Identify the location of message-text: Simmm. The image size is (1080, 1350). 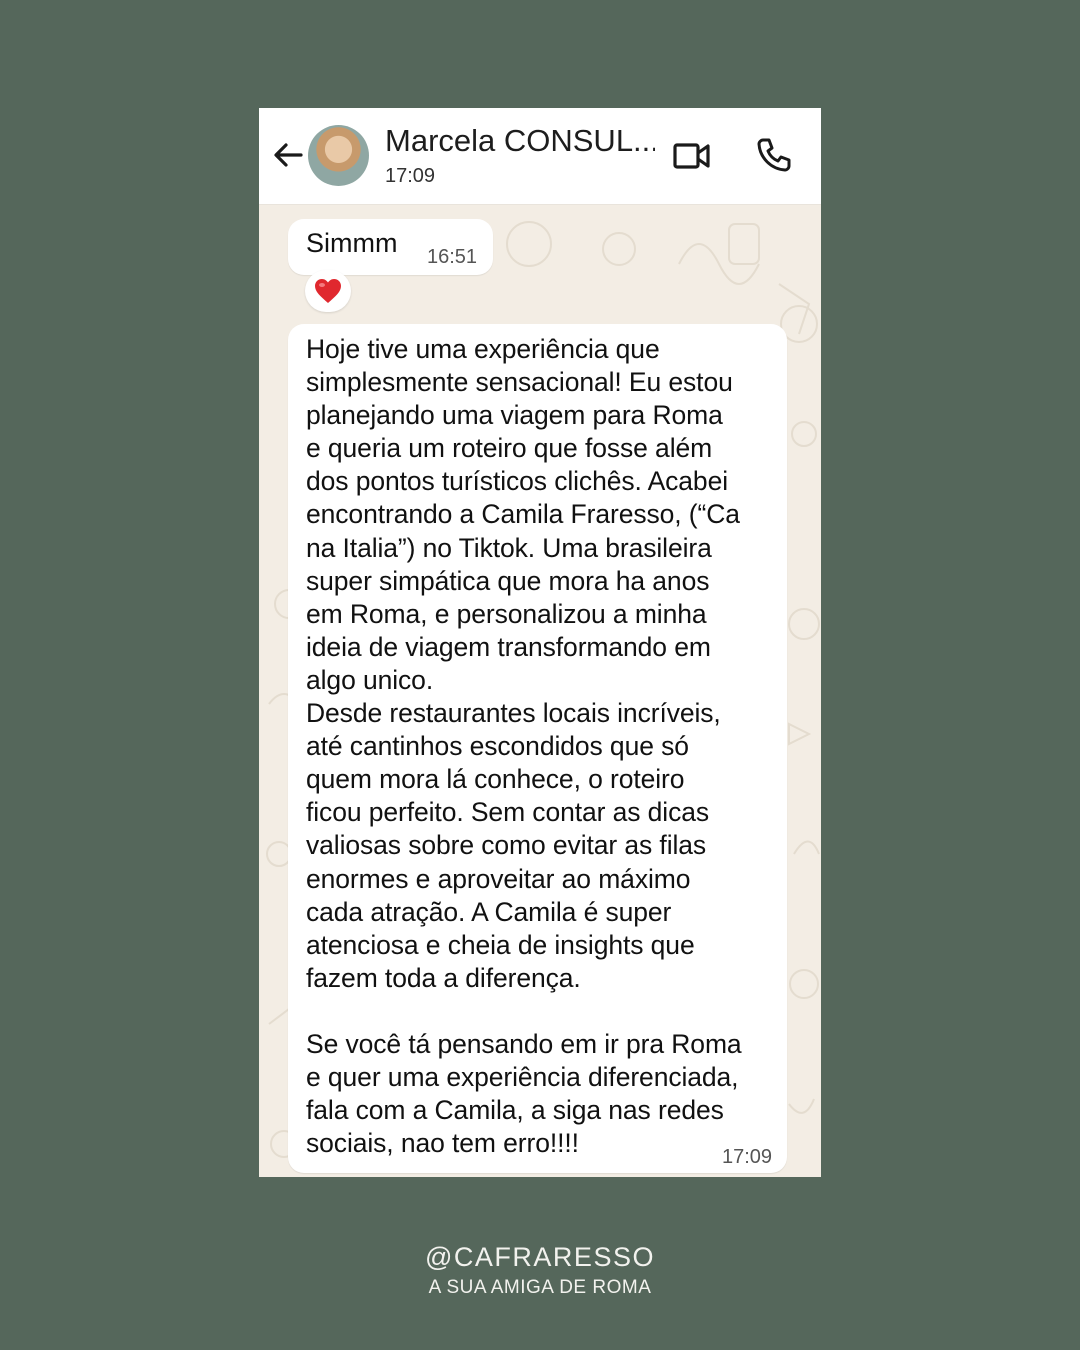
(352, 243).